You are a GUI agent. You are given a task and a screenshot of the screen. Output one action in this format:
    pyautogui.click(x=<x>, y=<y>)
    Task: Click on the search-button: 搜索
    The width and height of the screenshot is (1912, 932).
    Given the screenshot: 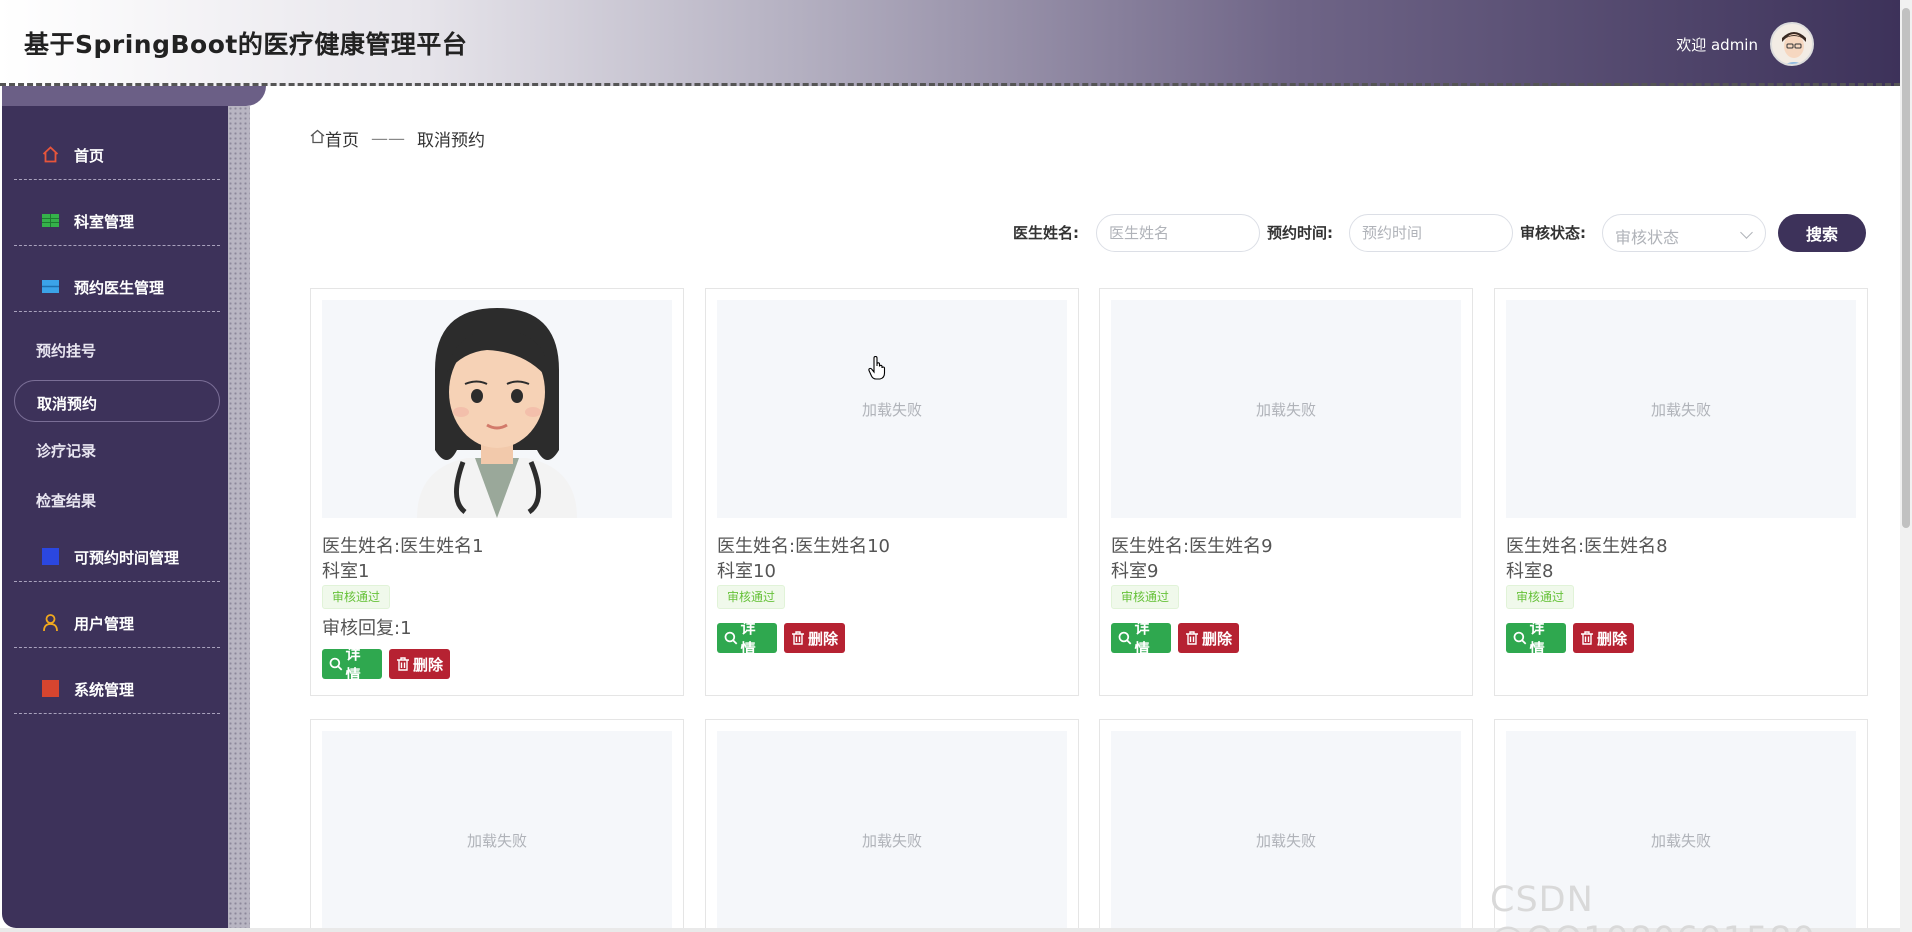 What is the action you would take?
    pyautogui.click(x=1822, y=233)
    